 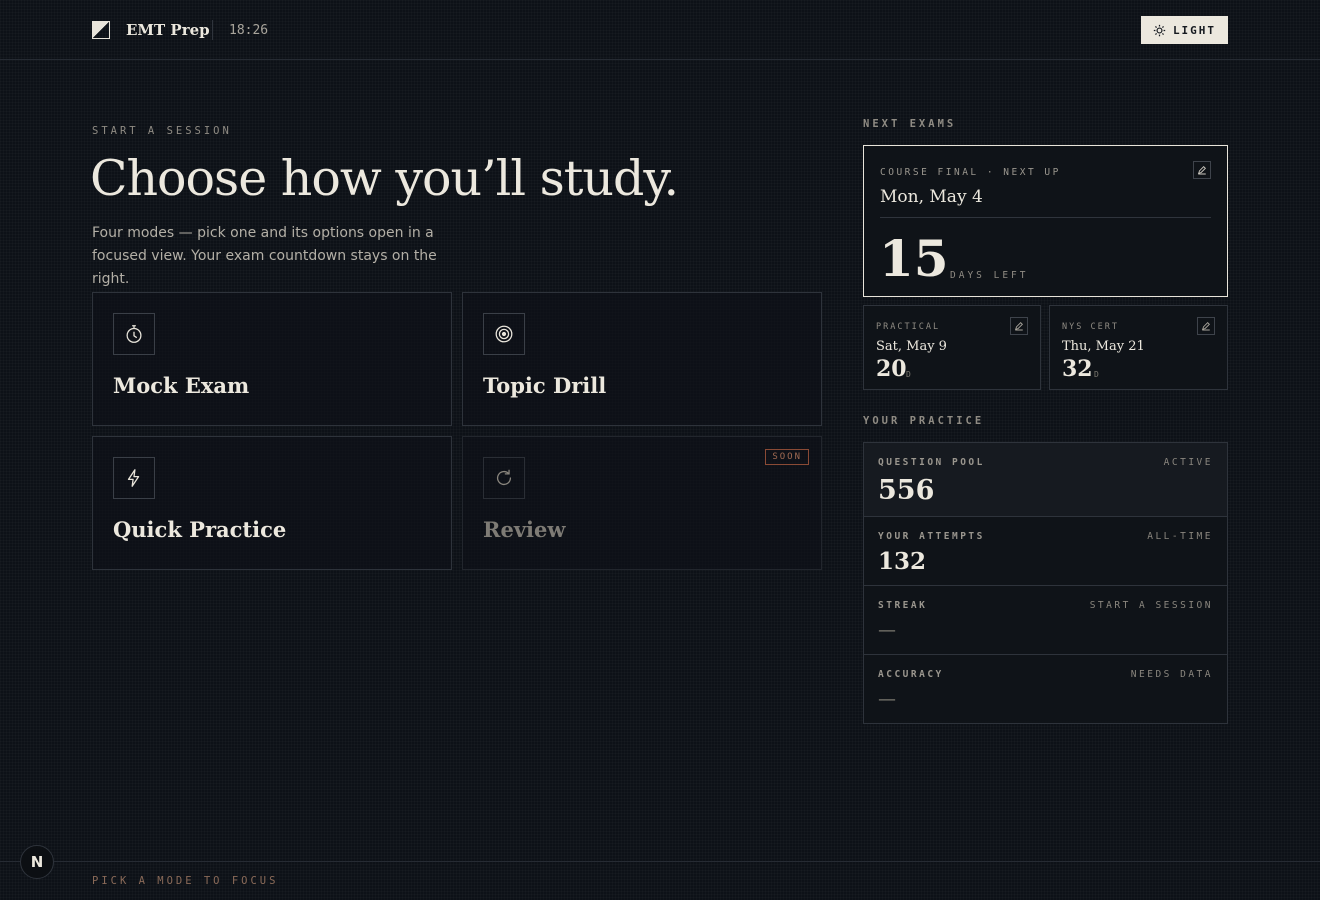 What do you see at coordinates (910, 124) in the screenshot?
I see `next-exams-heading: NEXT EXAMS` at bounding box center [910, 124].